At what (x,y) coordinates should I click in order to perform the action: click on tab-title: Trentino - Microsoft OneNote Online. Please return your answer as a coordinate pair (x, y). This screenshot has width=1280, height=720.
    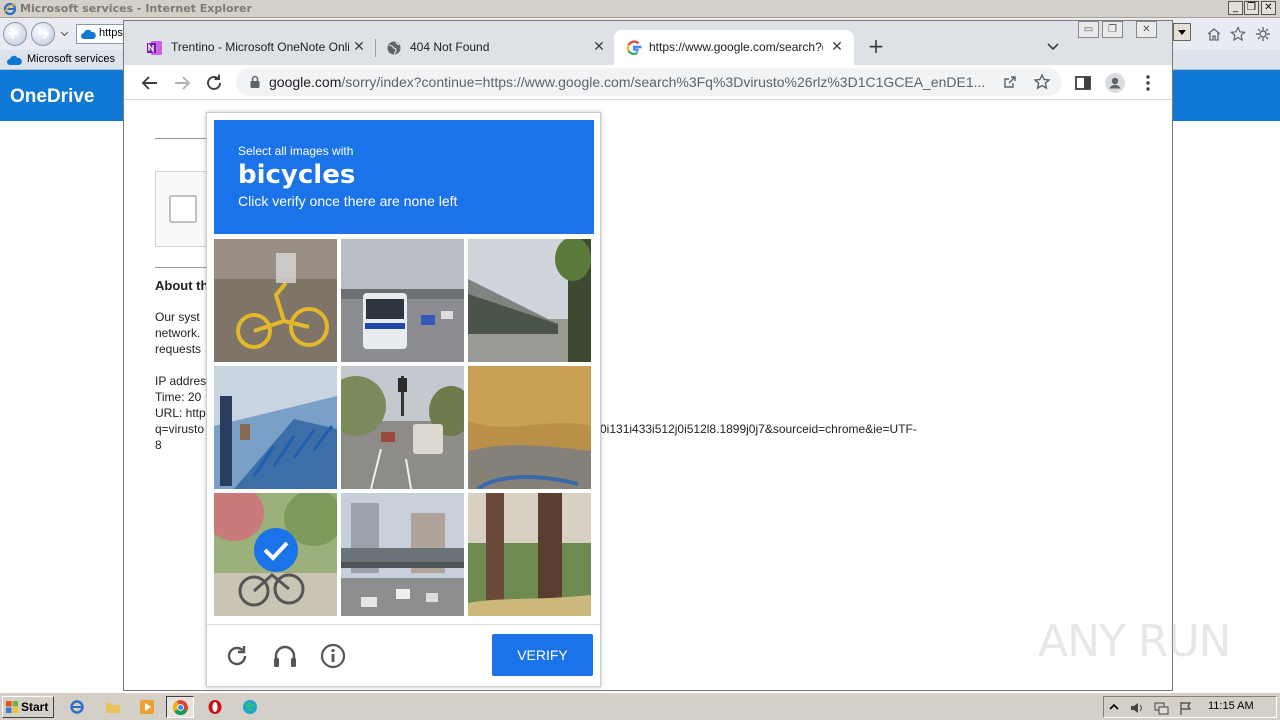
    Looking at the image, I should click on (260, 47).